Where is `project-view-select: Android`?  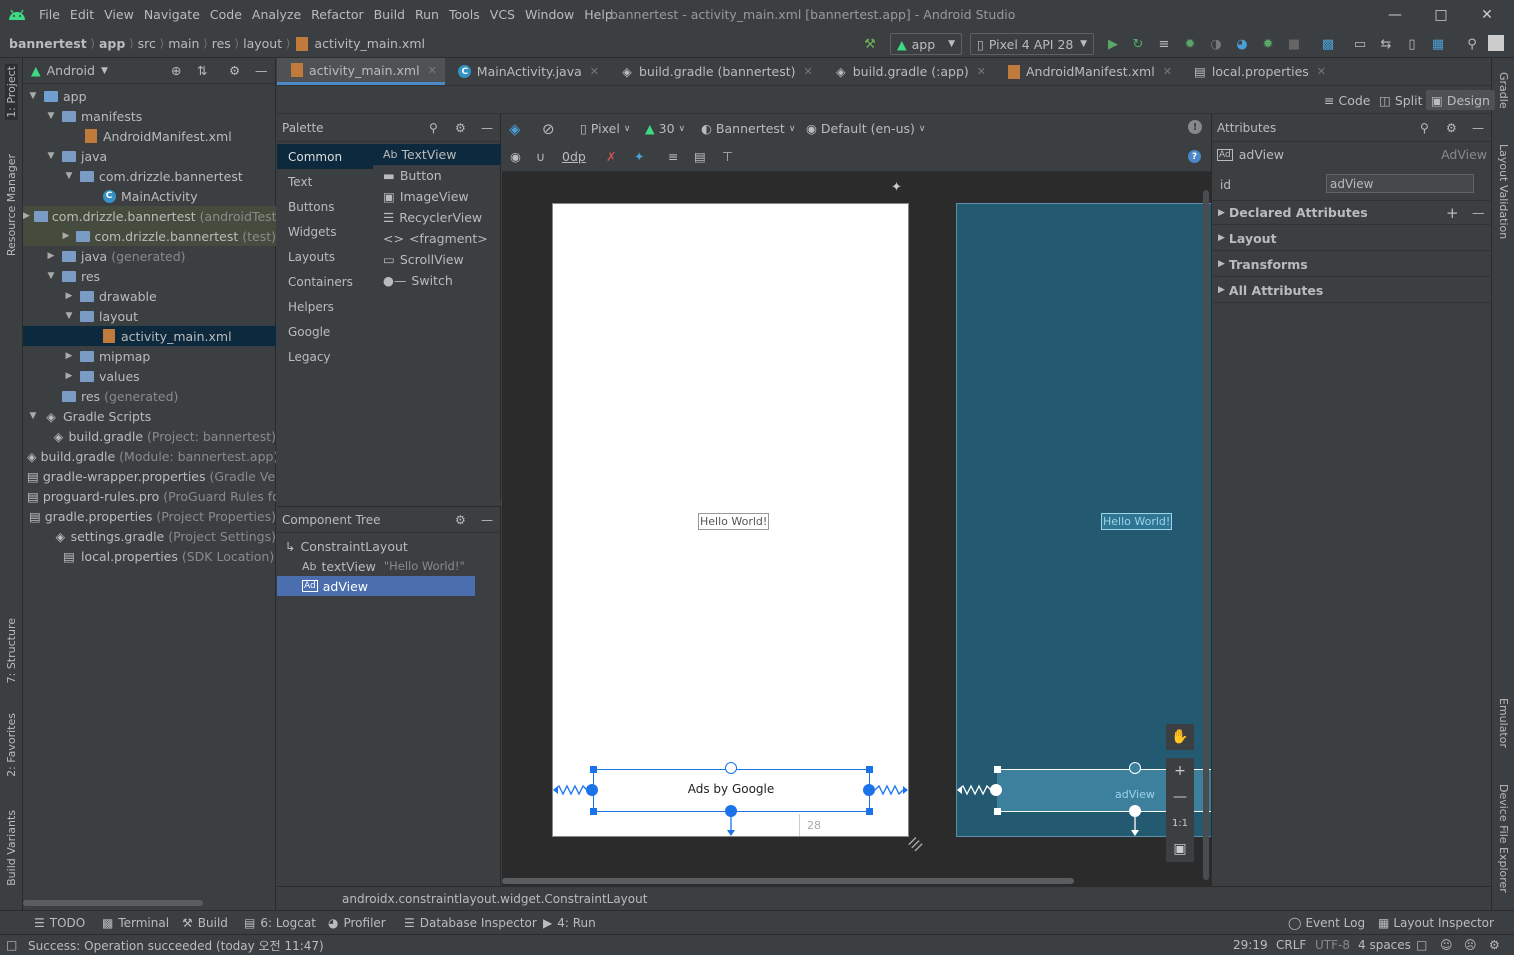
project-view-select: Android is located at coordinates (71, 70).